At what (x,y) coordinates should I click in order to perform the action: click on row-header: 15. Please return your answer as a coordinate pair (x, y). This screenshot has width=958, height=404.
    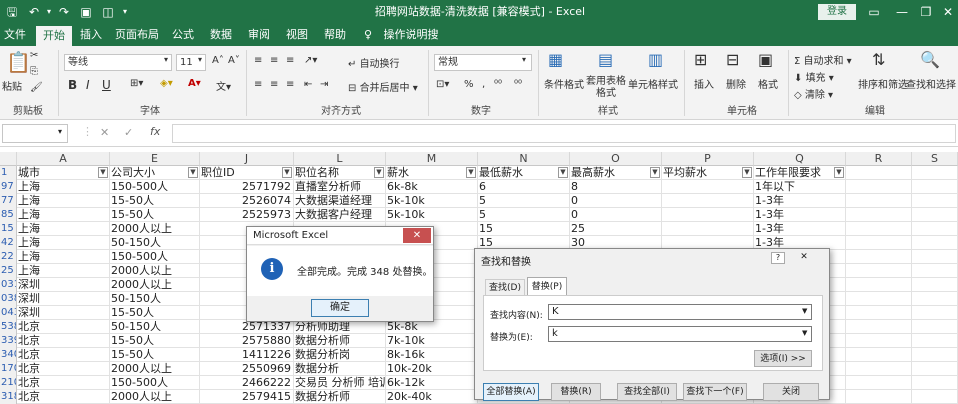
    Looking at the image, I should click on (8, 229).